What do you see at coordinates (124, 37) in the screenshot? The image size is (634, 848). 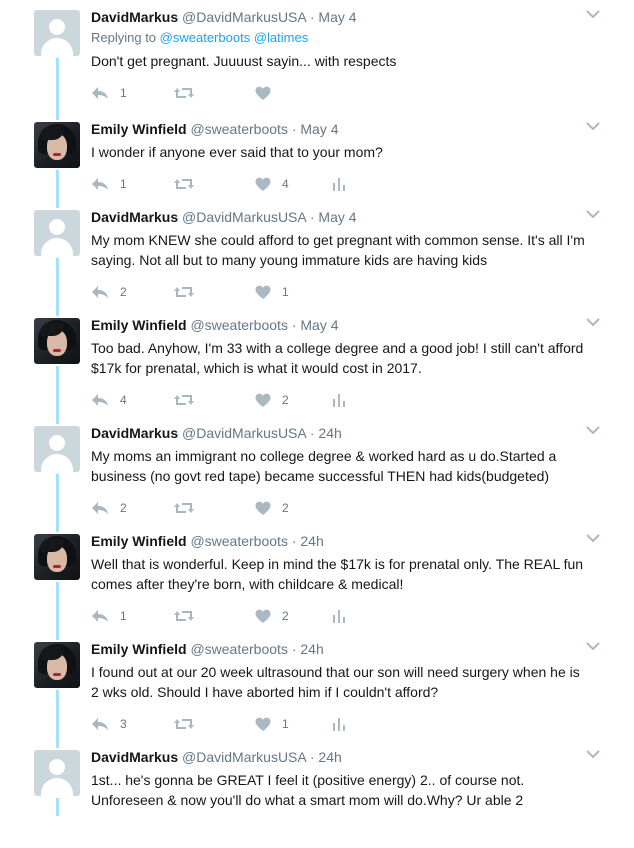 I see `replying-to-label: Replying to` at bounding box center [124, 37].